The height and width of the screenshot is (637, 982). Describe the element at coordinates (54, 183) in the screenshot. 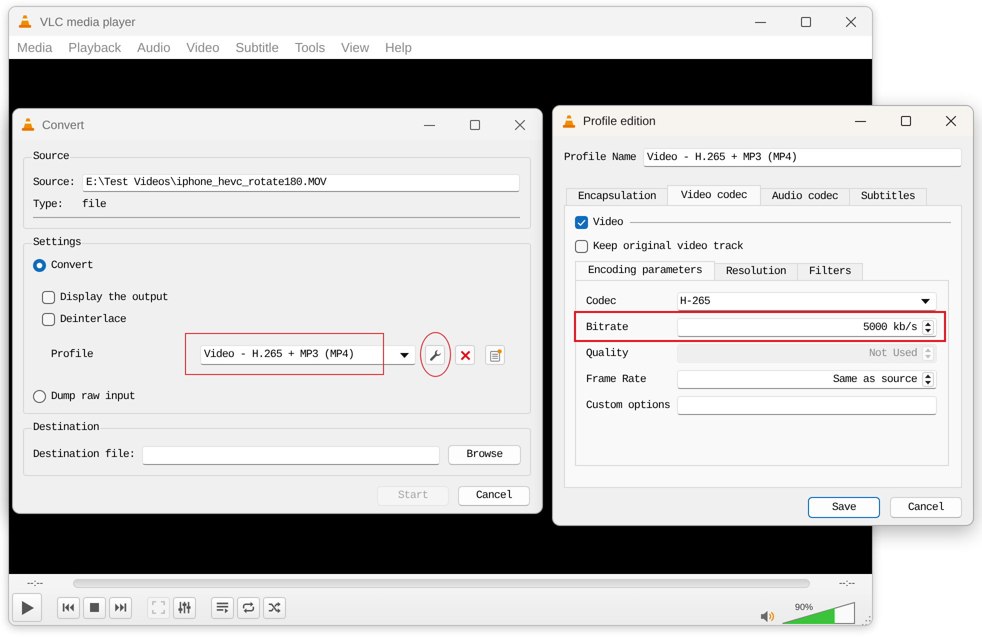

I see `source-label: Source:` at that location.